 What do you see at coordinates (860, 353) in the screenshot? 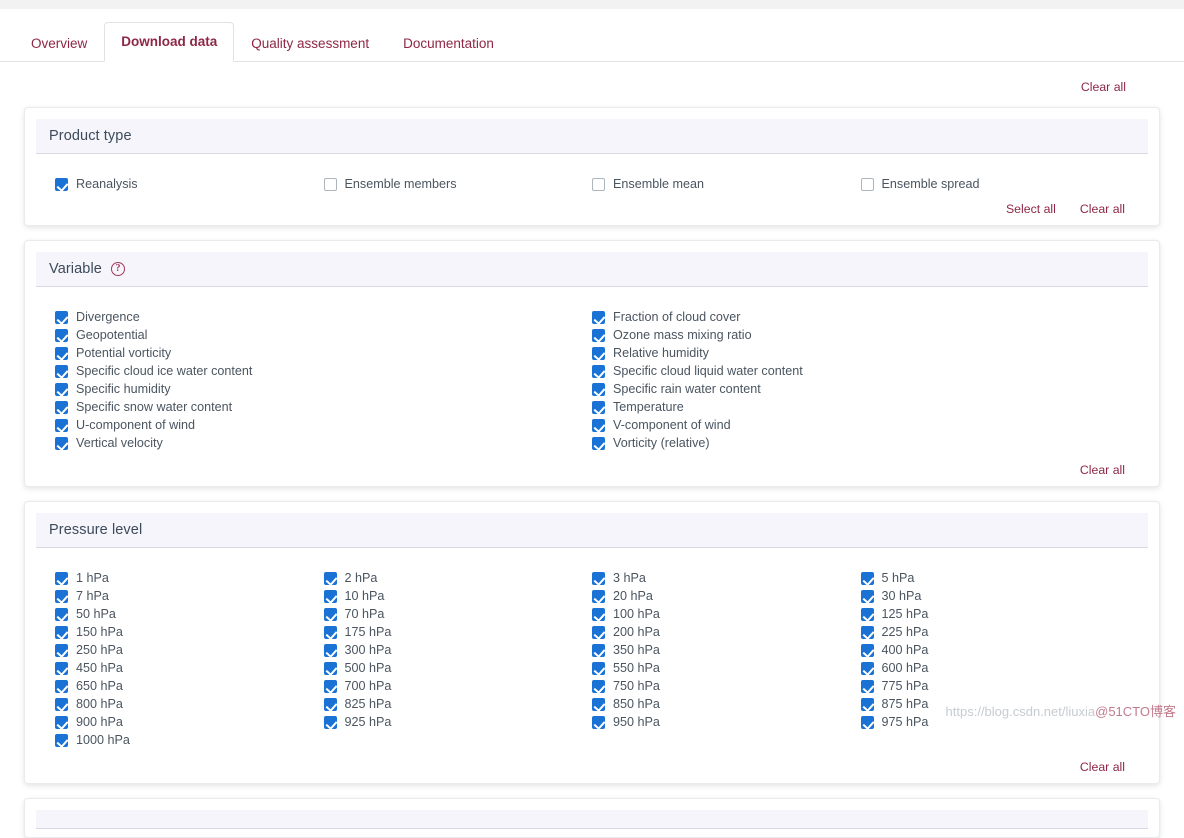
I see `checkbox-row-relative-humidity: Relative humidity` at bounding box center [860, 353].